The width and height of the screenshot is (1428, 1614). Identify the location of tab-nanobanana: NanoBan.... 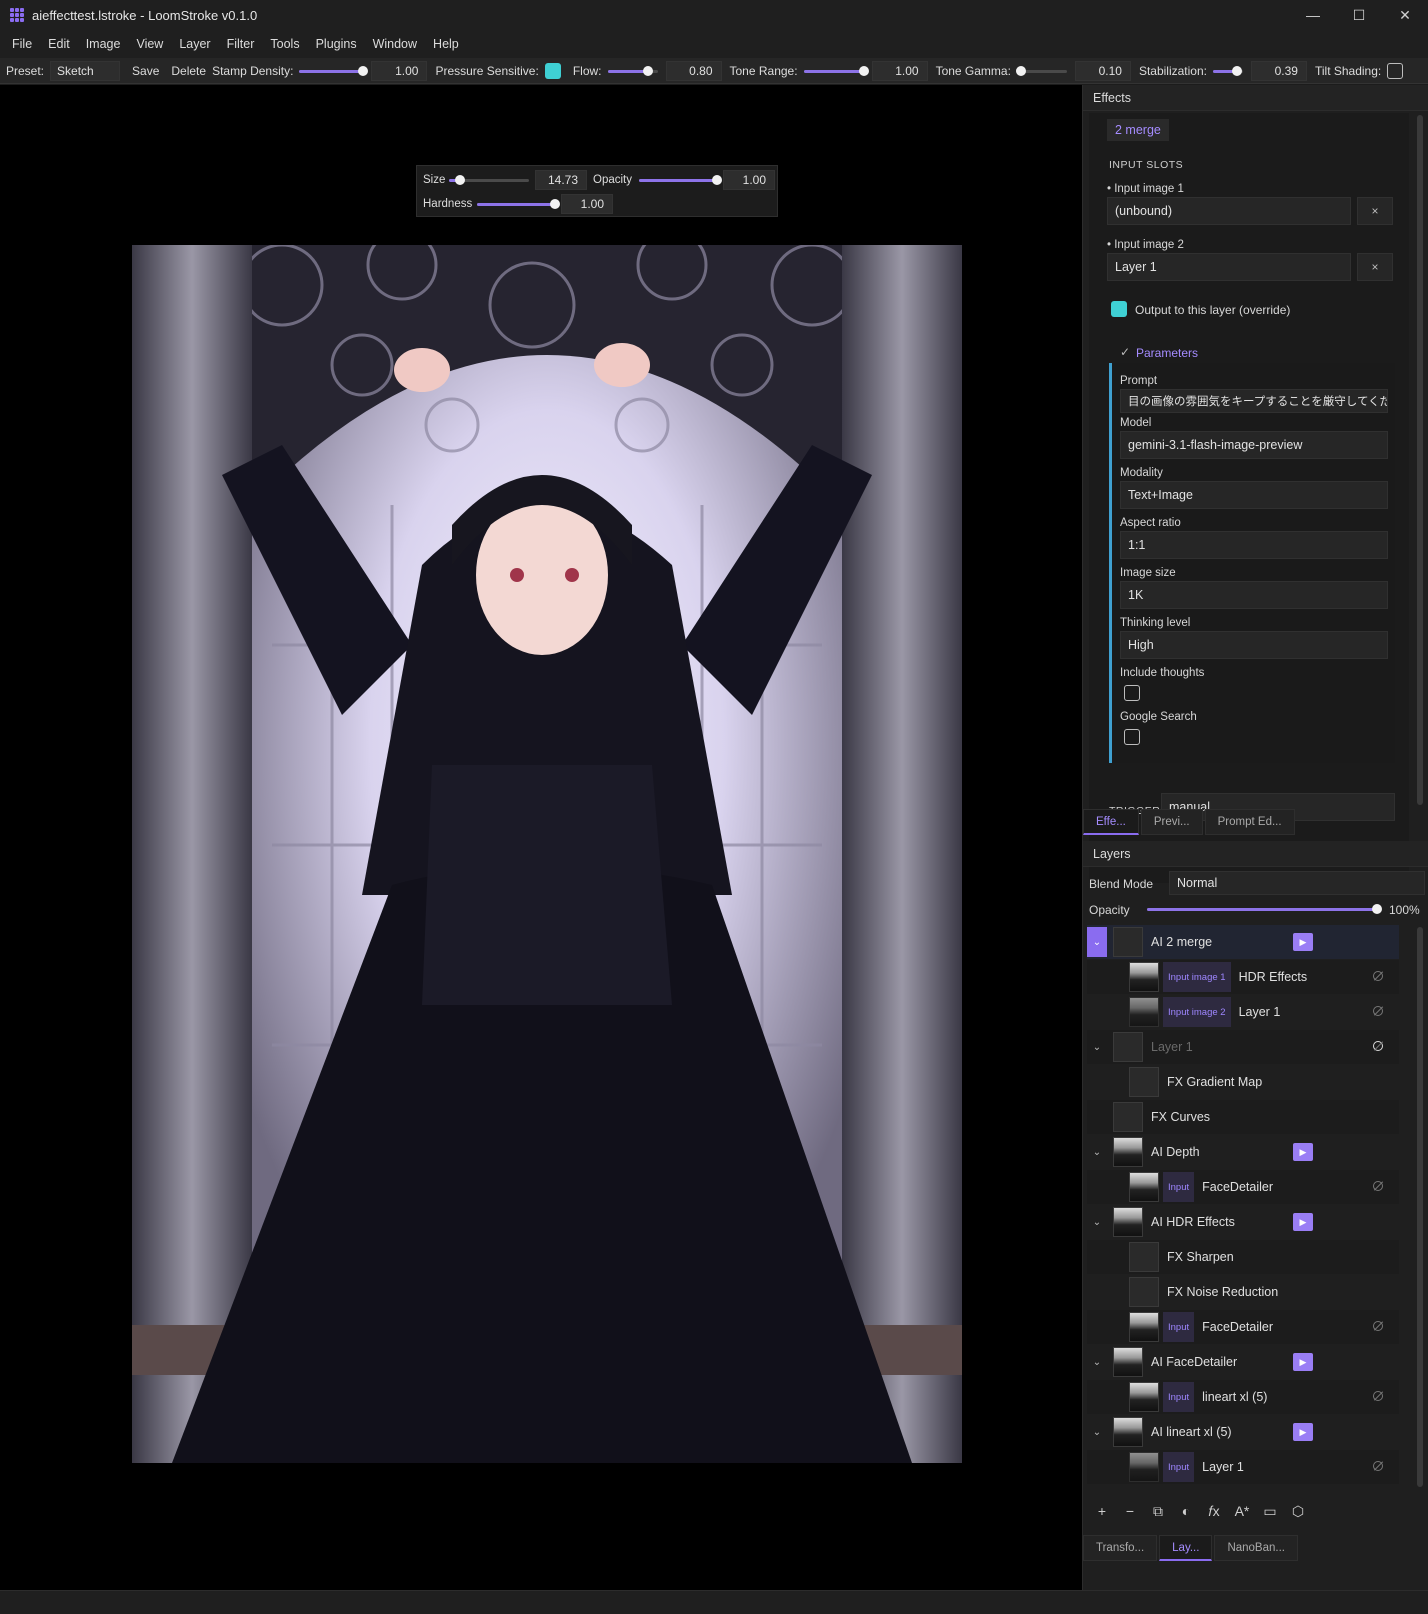
(1256, 1548).